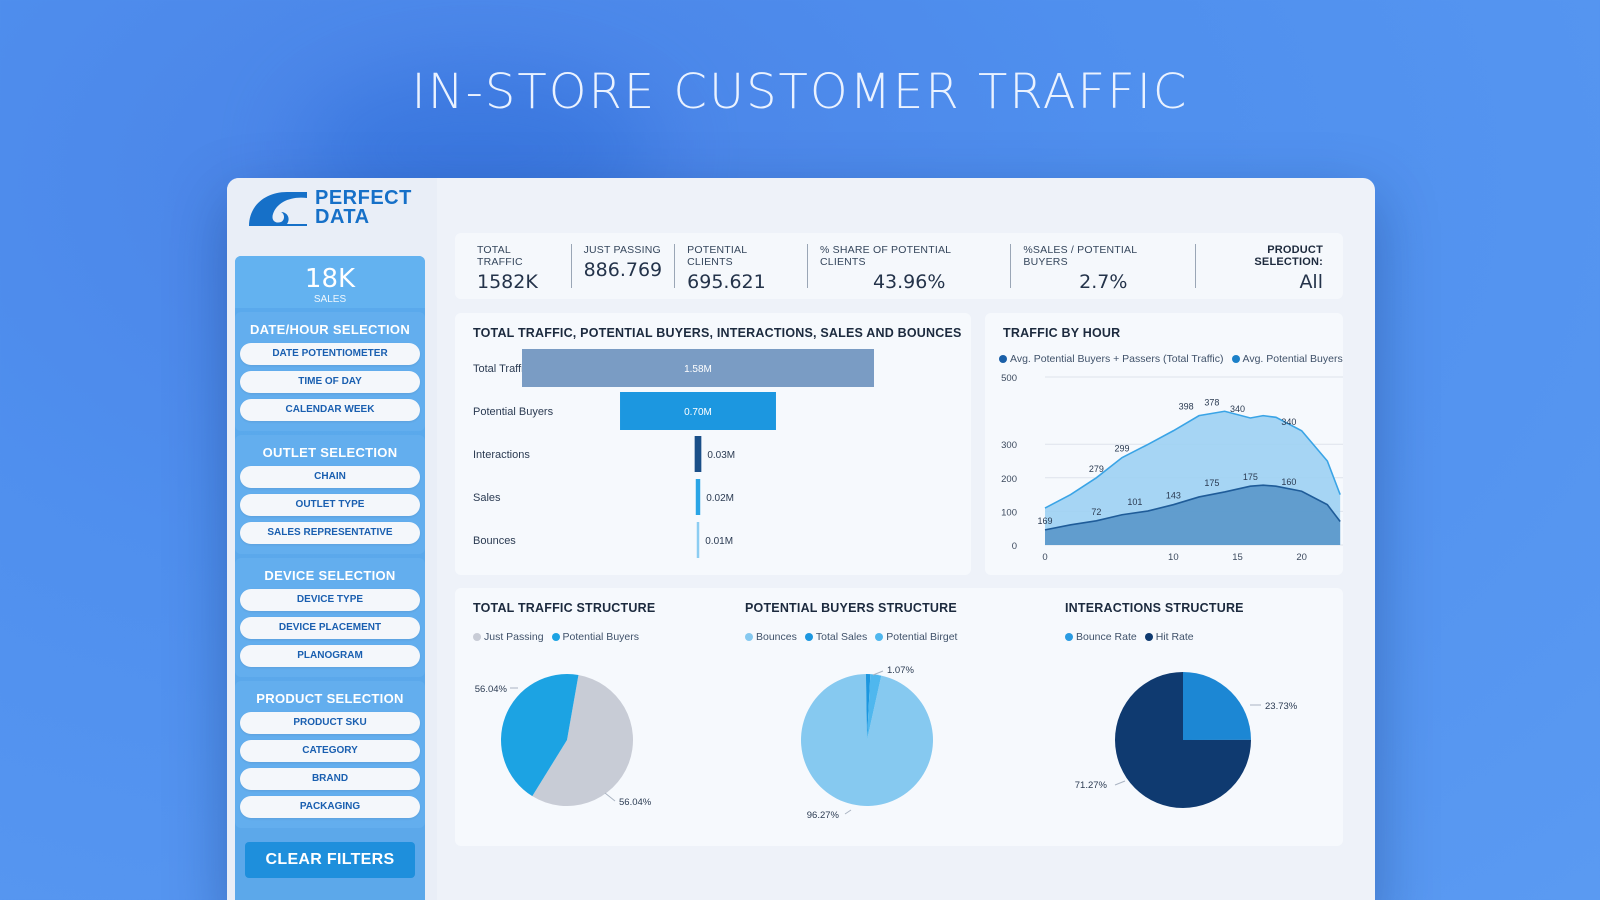 The width and height of the screenshot is (1600, 900). I want to click on kpi-share-potential-clients: % SHARE OF POTENTIAL CLIENTS 43.96%, so click(910, 268).